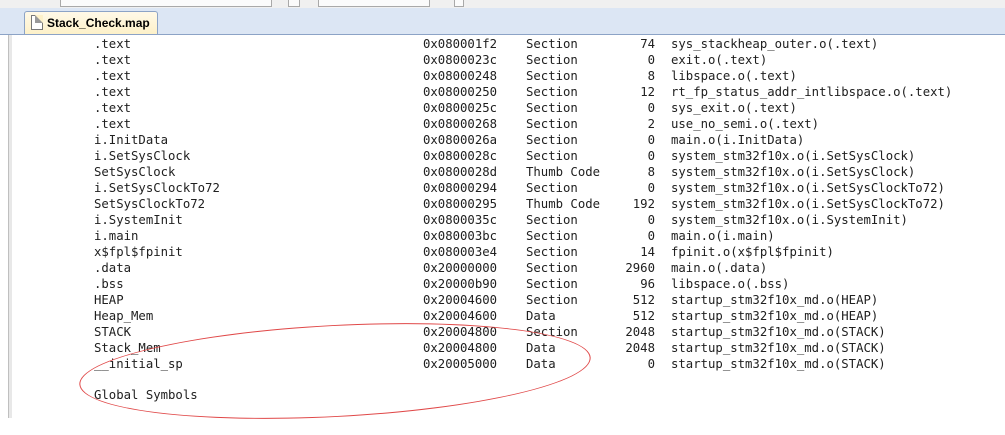 The width and height of the screenshot is (1005, 435). Describe the element at coordinates (460, 188) in the screenshot. I see `symbol-address: 0x08000294` at that location.